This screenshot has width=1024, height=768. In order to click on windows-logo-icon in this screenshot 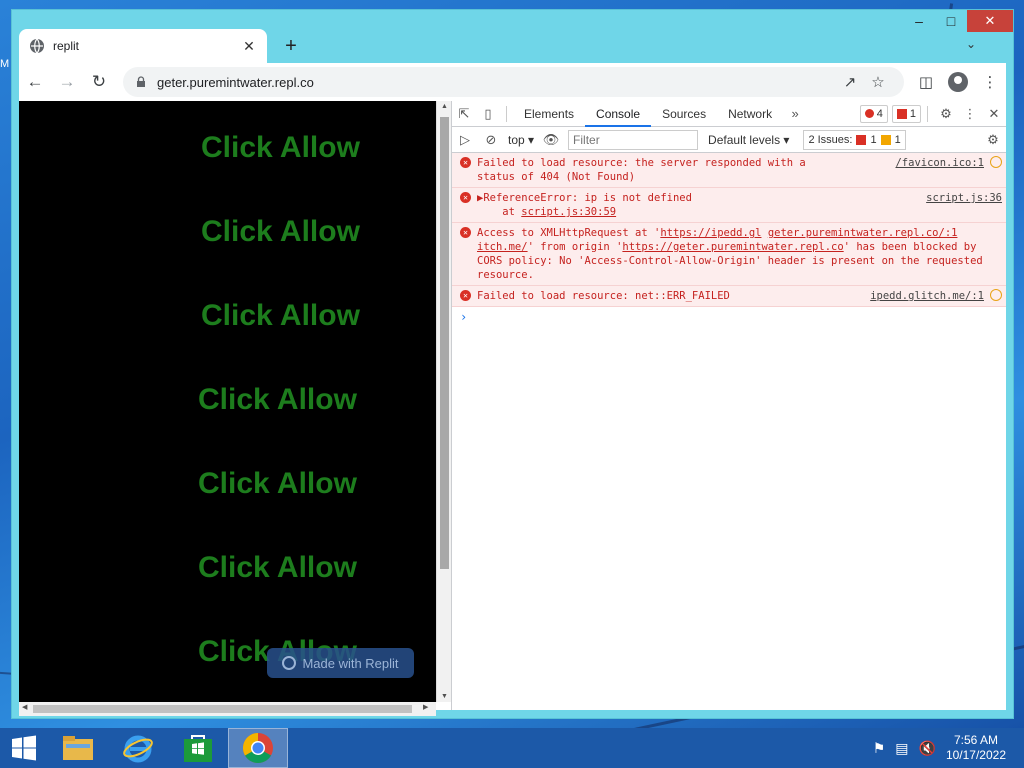, I will do `click(24, 748)`.